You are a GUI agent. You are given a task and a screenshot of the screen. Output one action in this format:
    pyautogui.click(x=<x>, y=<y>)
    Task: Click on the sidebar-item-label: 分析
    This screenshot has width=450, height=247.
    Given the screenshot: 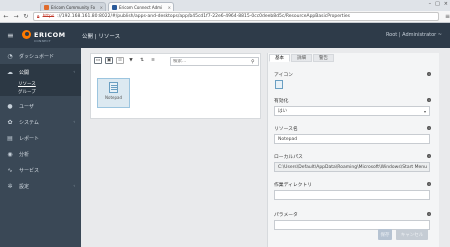 What is the action you would take?
    pyautogui.click(x=24, y=154)
    